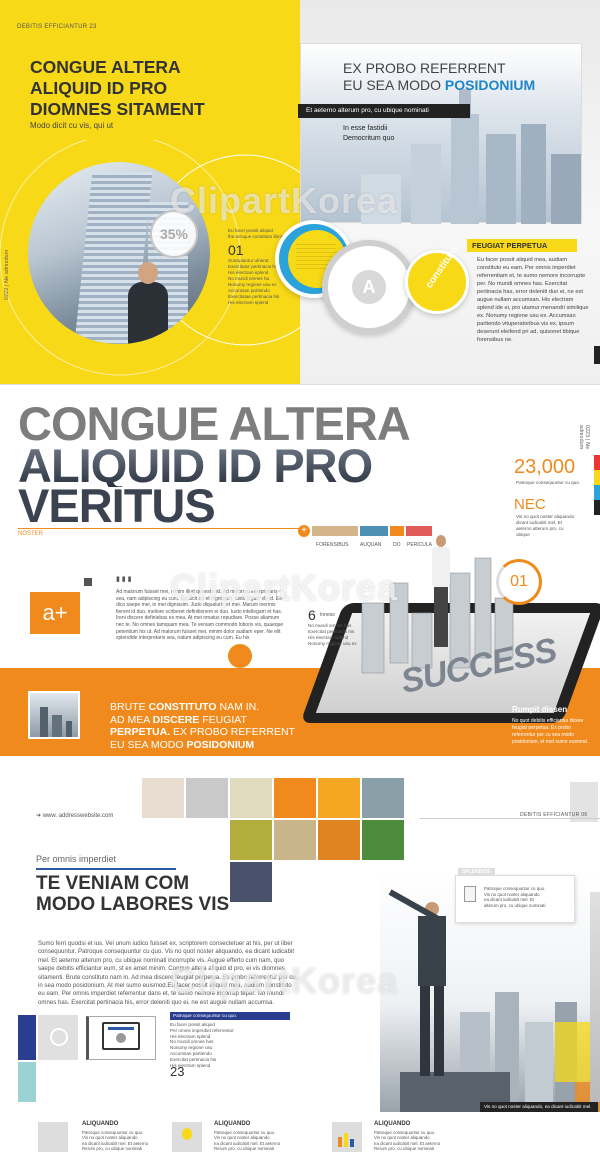 This screenshot has width=600, height=1162. Describe the element at coordinates (420, 545) in the screenshot. I see `tab-label: PERICULA` at that location.